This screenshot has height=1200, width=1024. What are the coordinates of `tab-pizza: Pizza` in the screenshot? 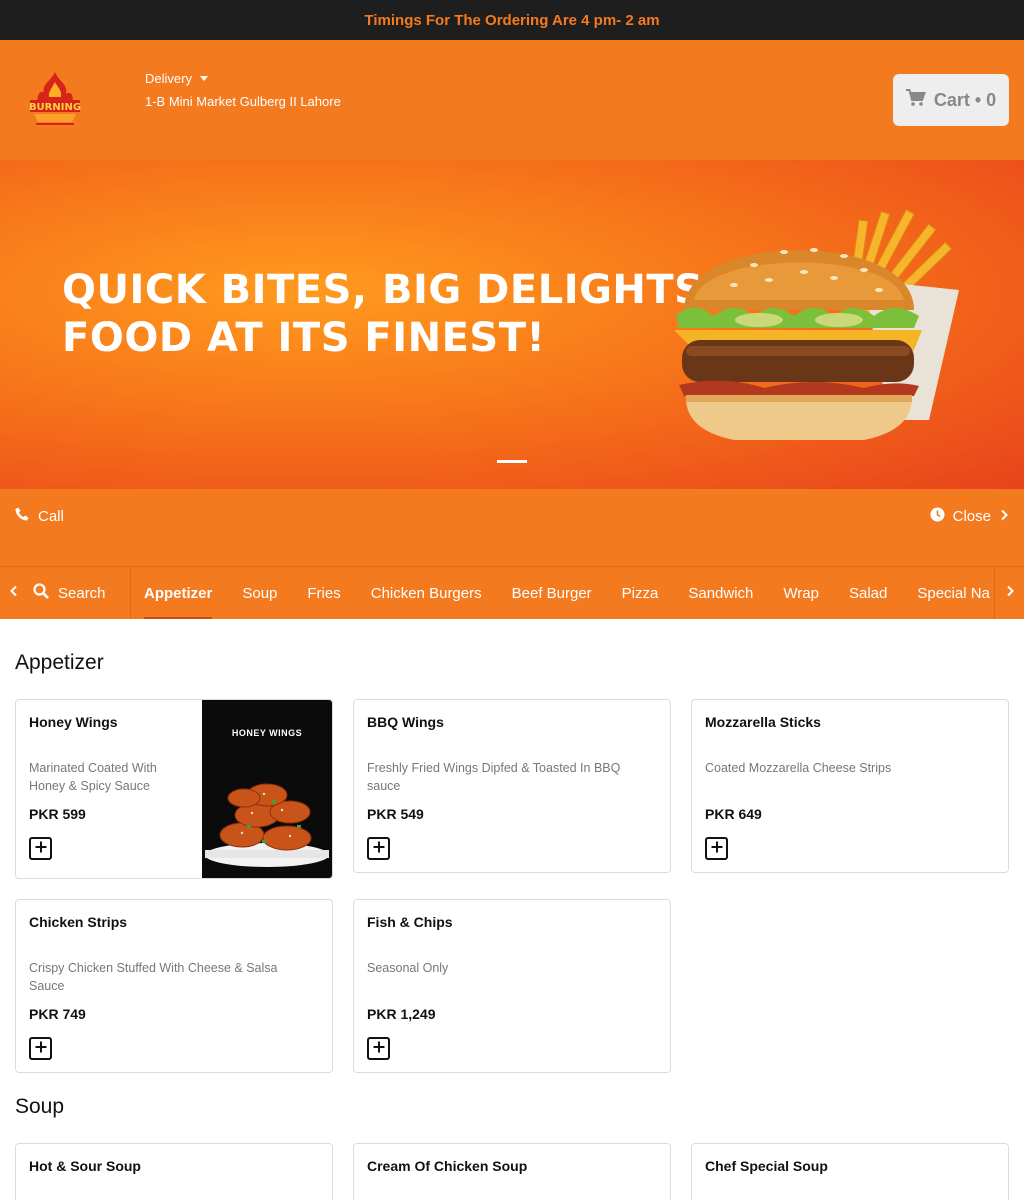 It's located at (640, 593).